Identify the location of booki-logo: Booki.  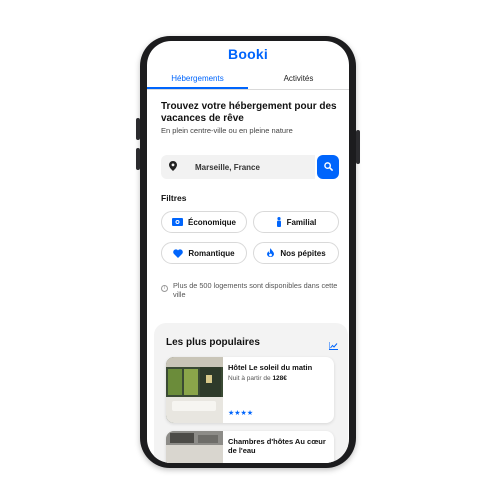
(248, 54).